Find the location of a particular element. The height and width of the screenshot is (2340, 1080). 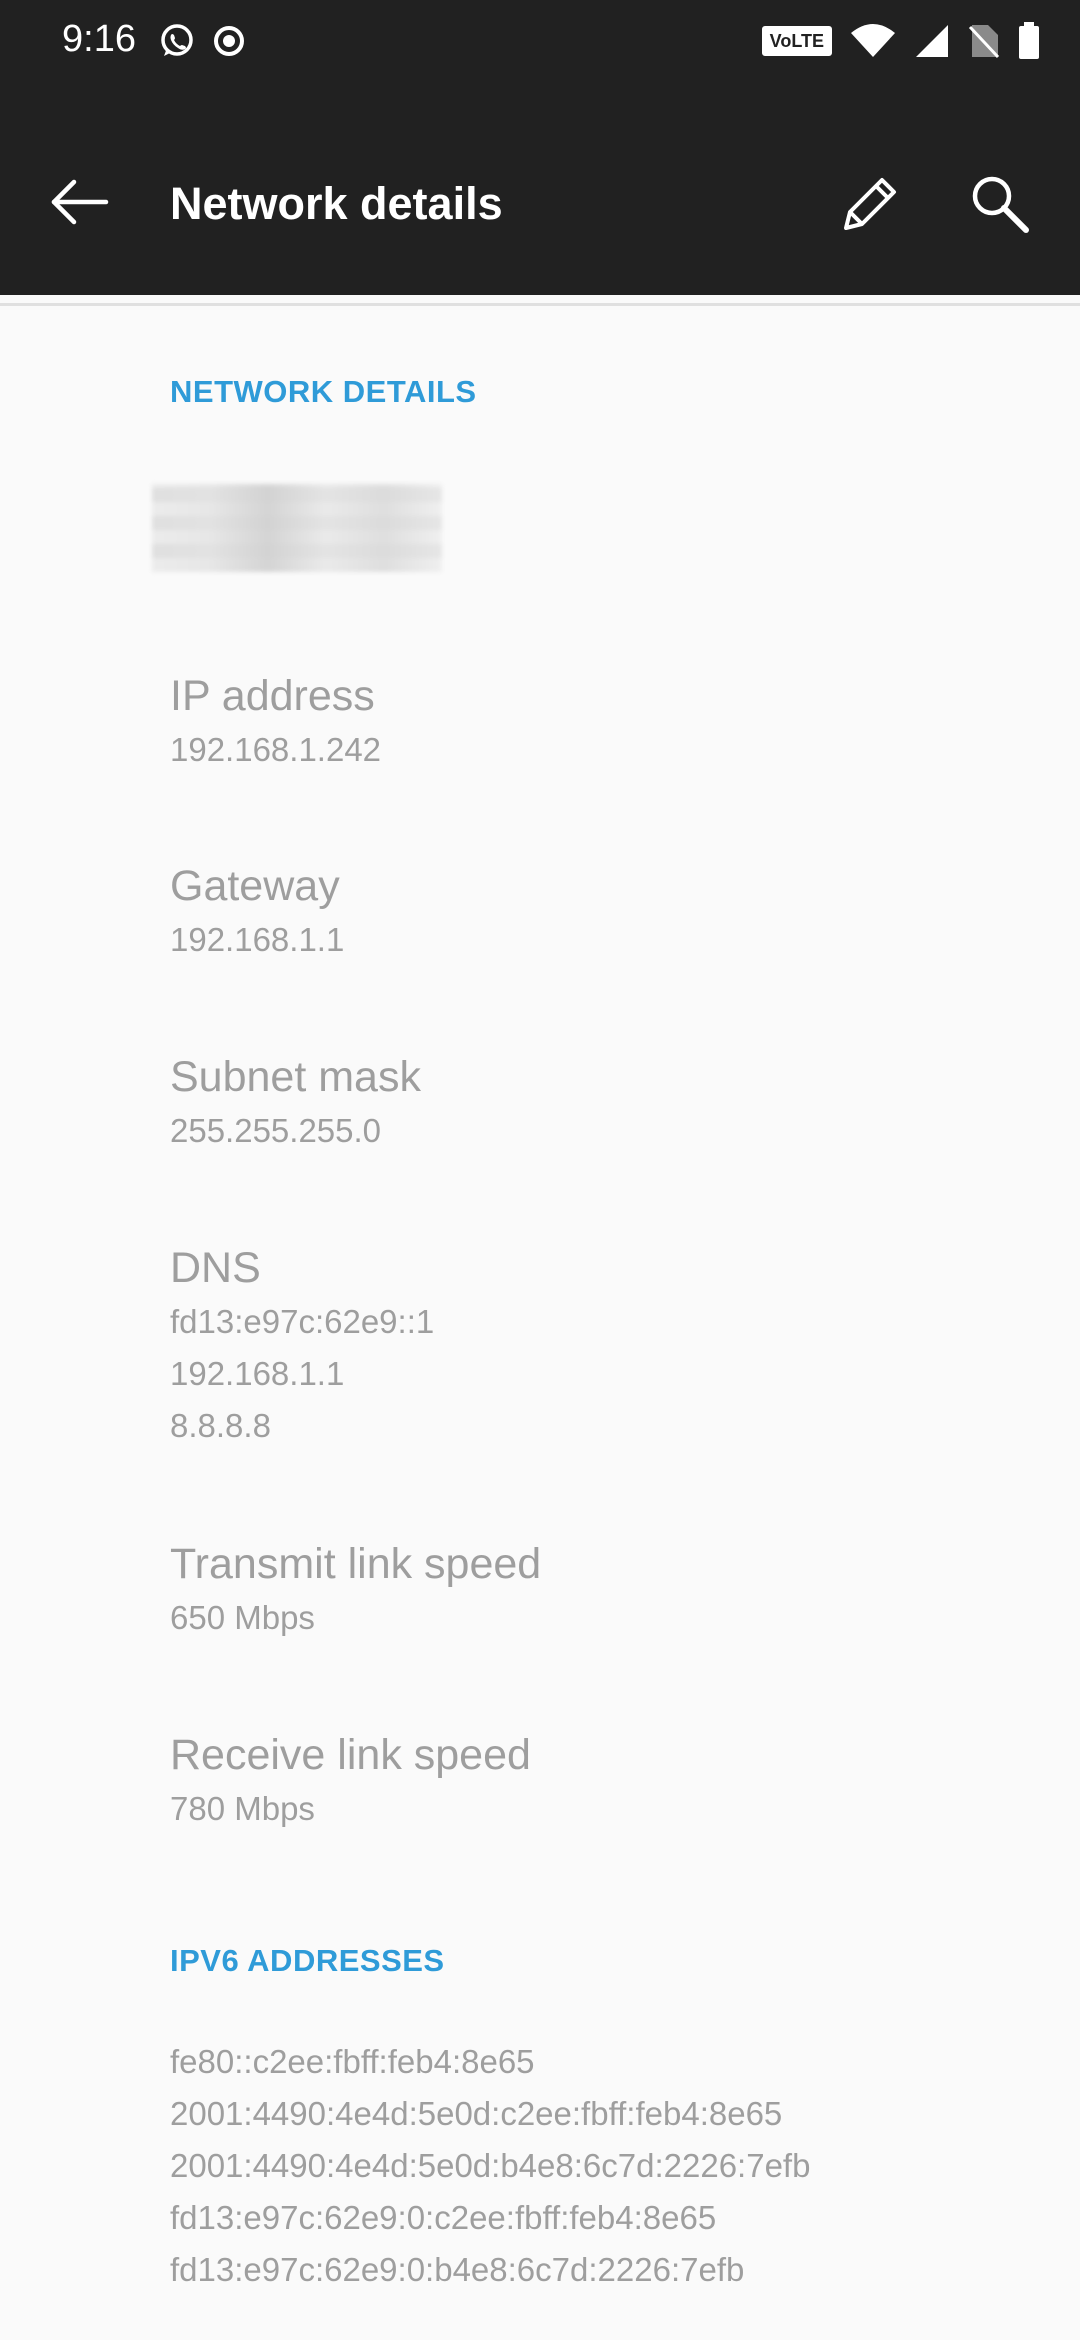

item-value: 8.8.8.8 is located at coordinates (220, 1425).